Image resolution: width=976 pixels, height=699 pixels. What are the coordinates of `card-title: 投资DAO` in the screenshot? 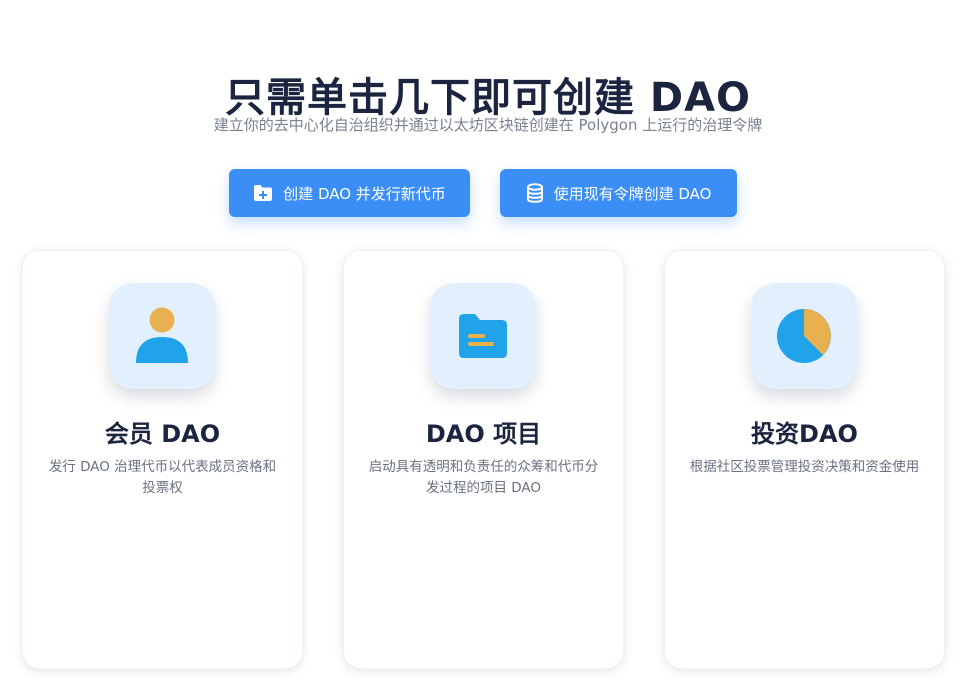 It's located at (804, 434).